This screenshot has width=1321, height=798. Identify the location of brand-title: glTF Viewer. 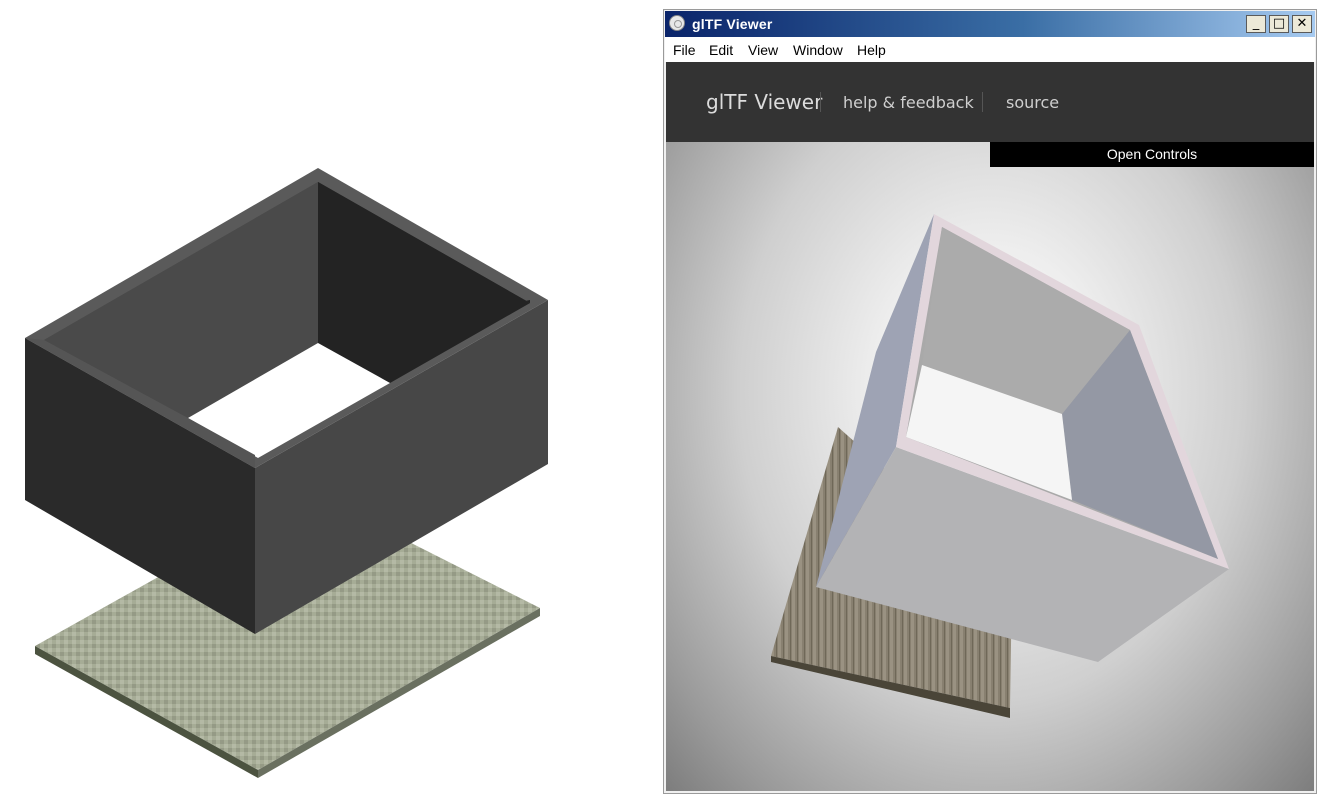
(764, 102).